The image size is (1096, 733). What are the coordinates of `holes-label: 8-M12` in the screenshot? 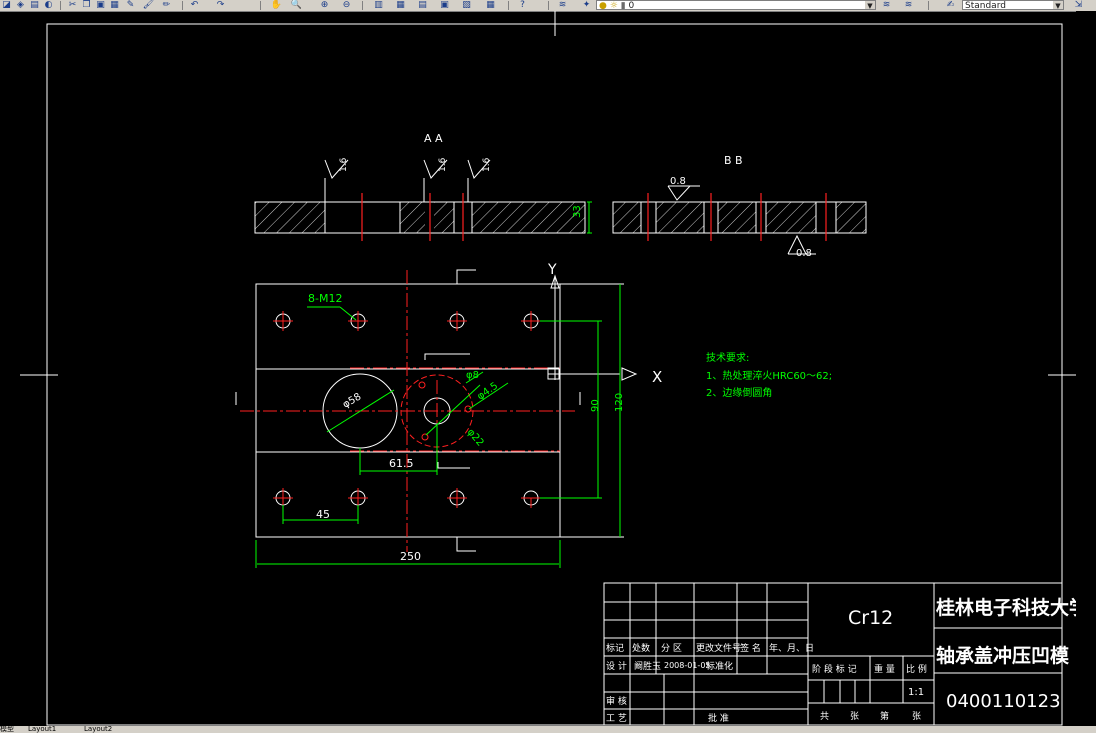 It's located at (325, 298).